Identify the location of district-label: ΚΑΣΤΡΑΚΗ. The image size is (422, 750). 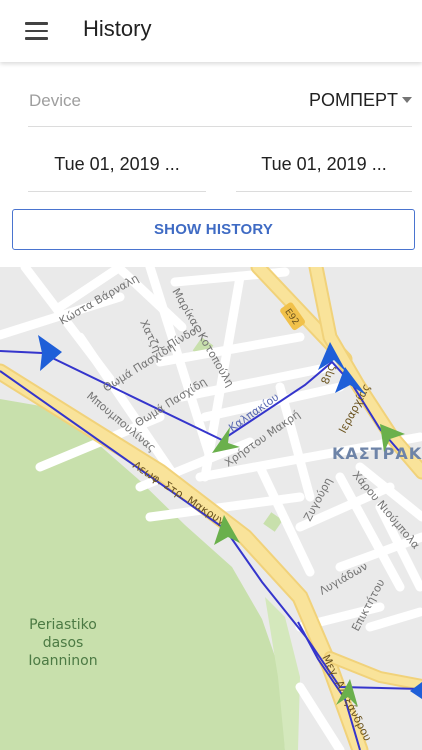
(377, 453).